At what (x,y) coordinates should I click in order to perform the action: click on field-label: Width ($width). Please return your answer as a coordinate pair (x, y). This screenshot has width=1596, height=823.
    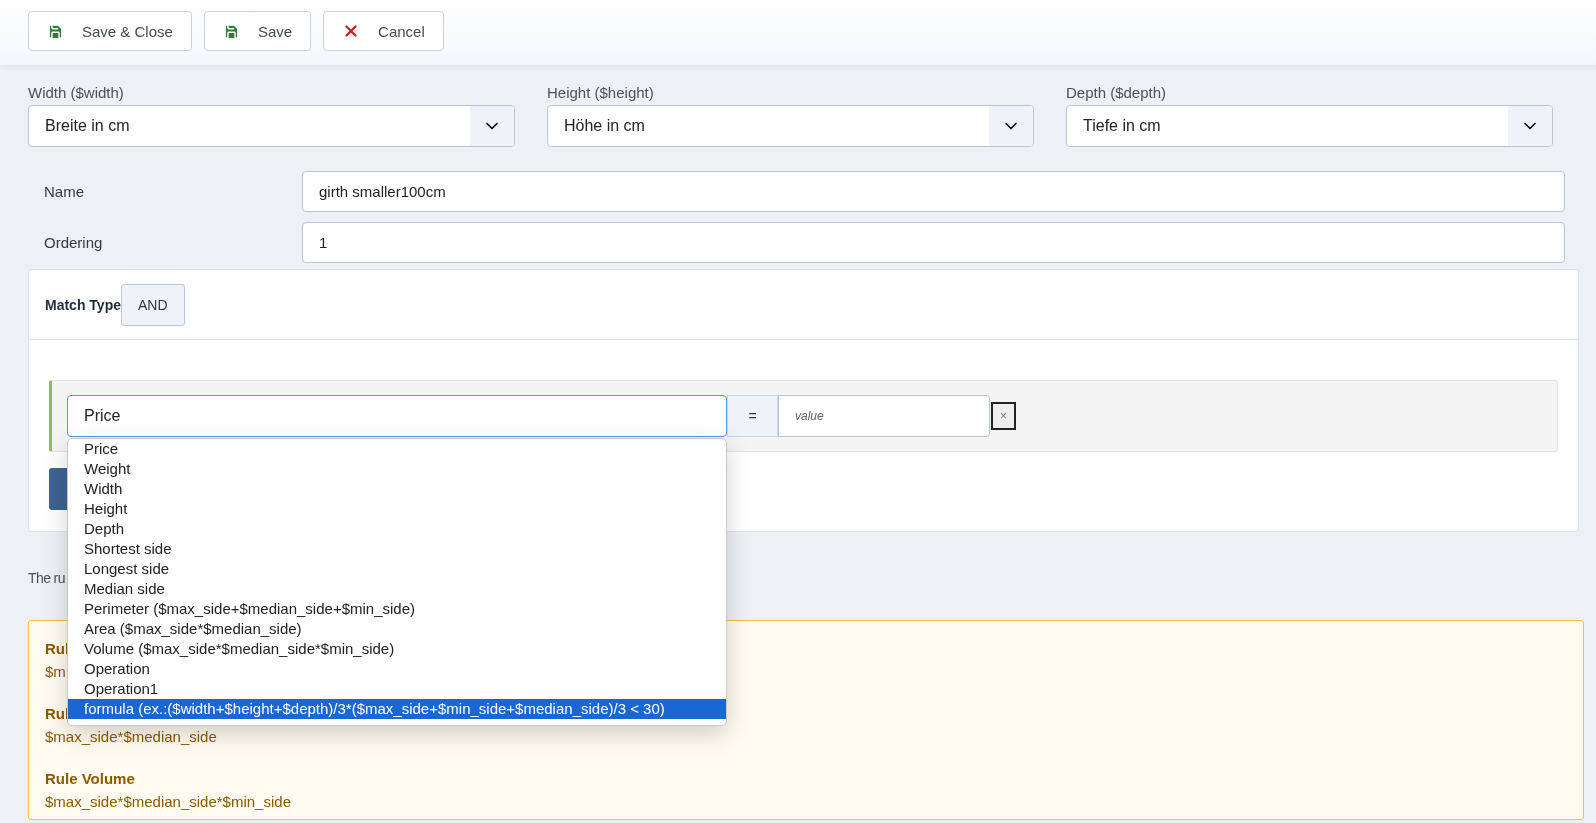
    Looking at the image, I should click on (76, 92).